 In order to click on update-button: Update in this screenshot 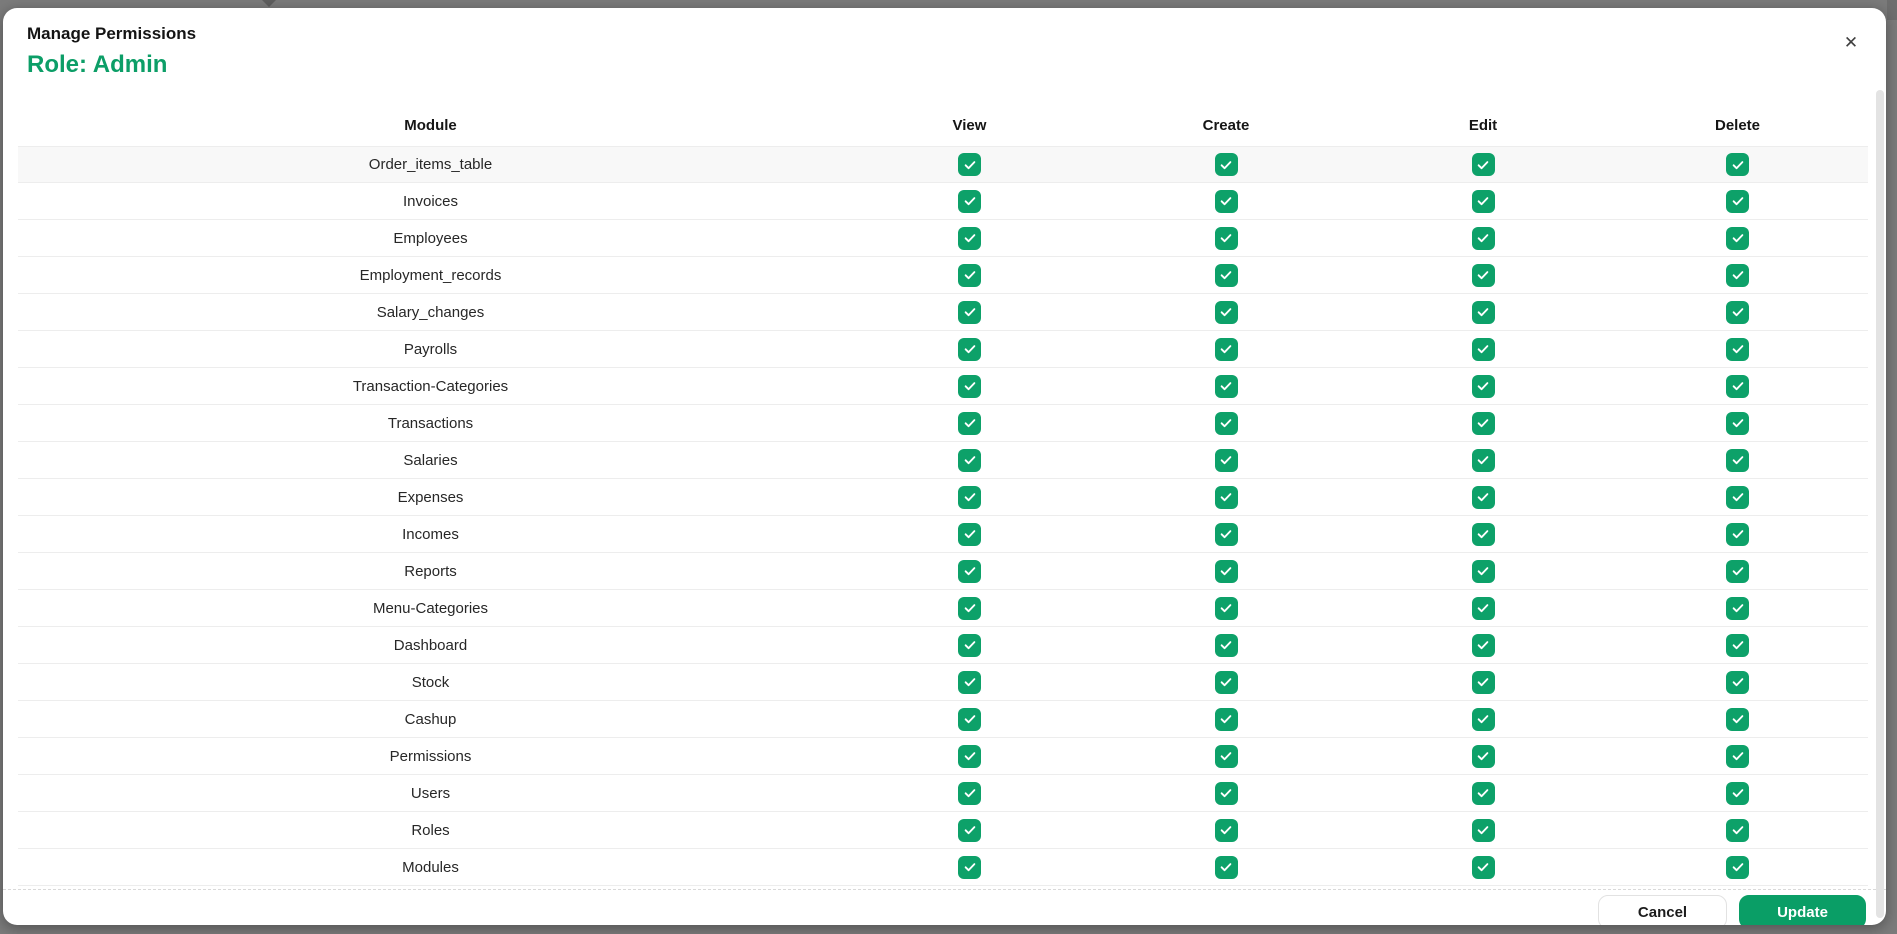, I will do `click(1802, 910)`.